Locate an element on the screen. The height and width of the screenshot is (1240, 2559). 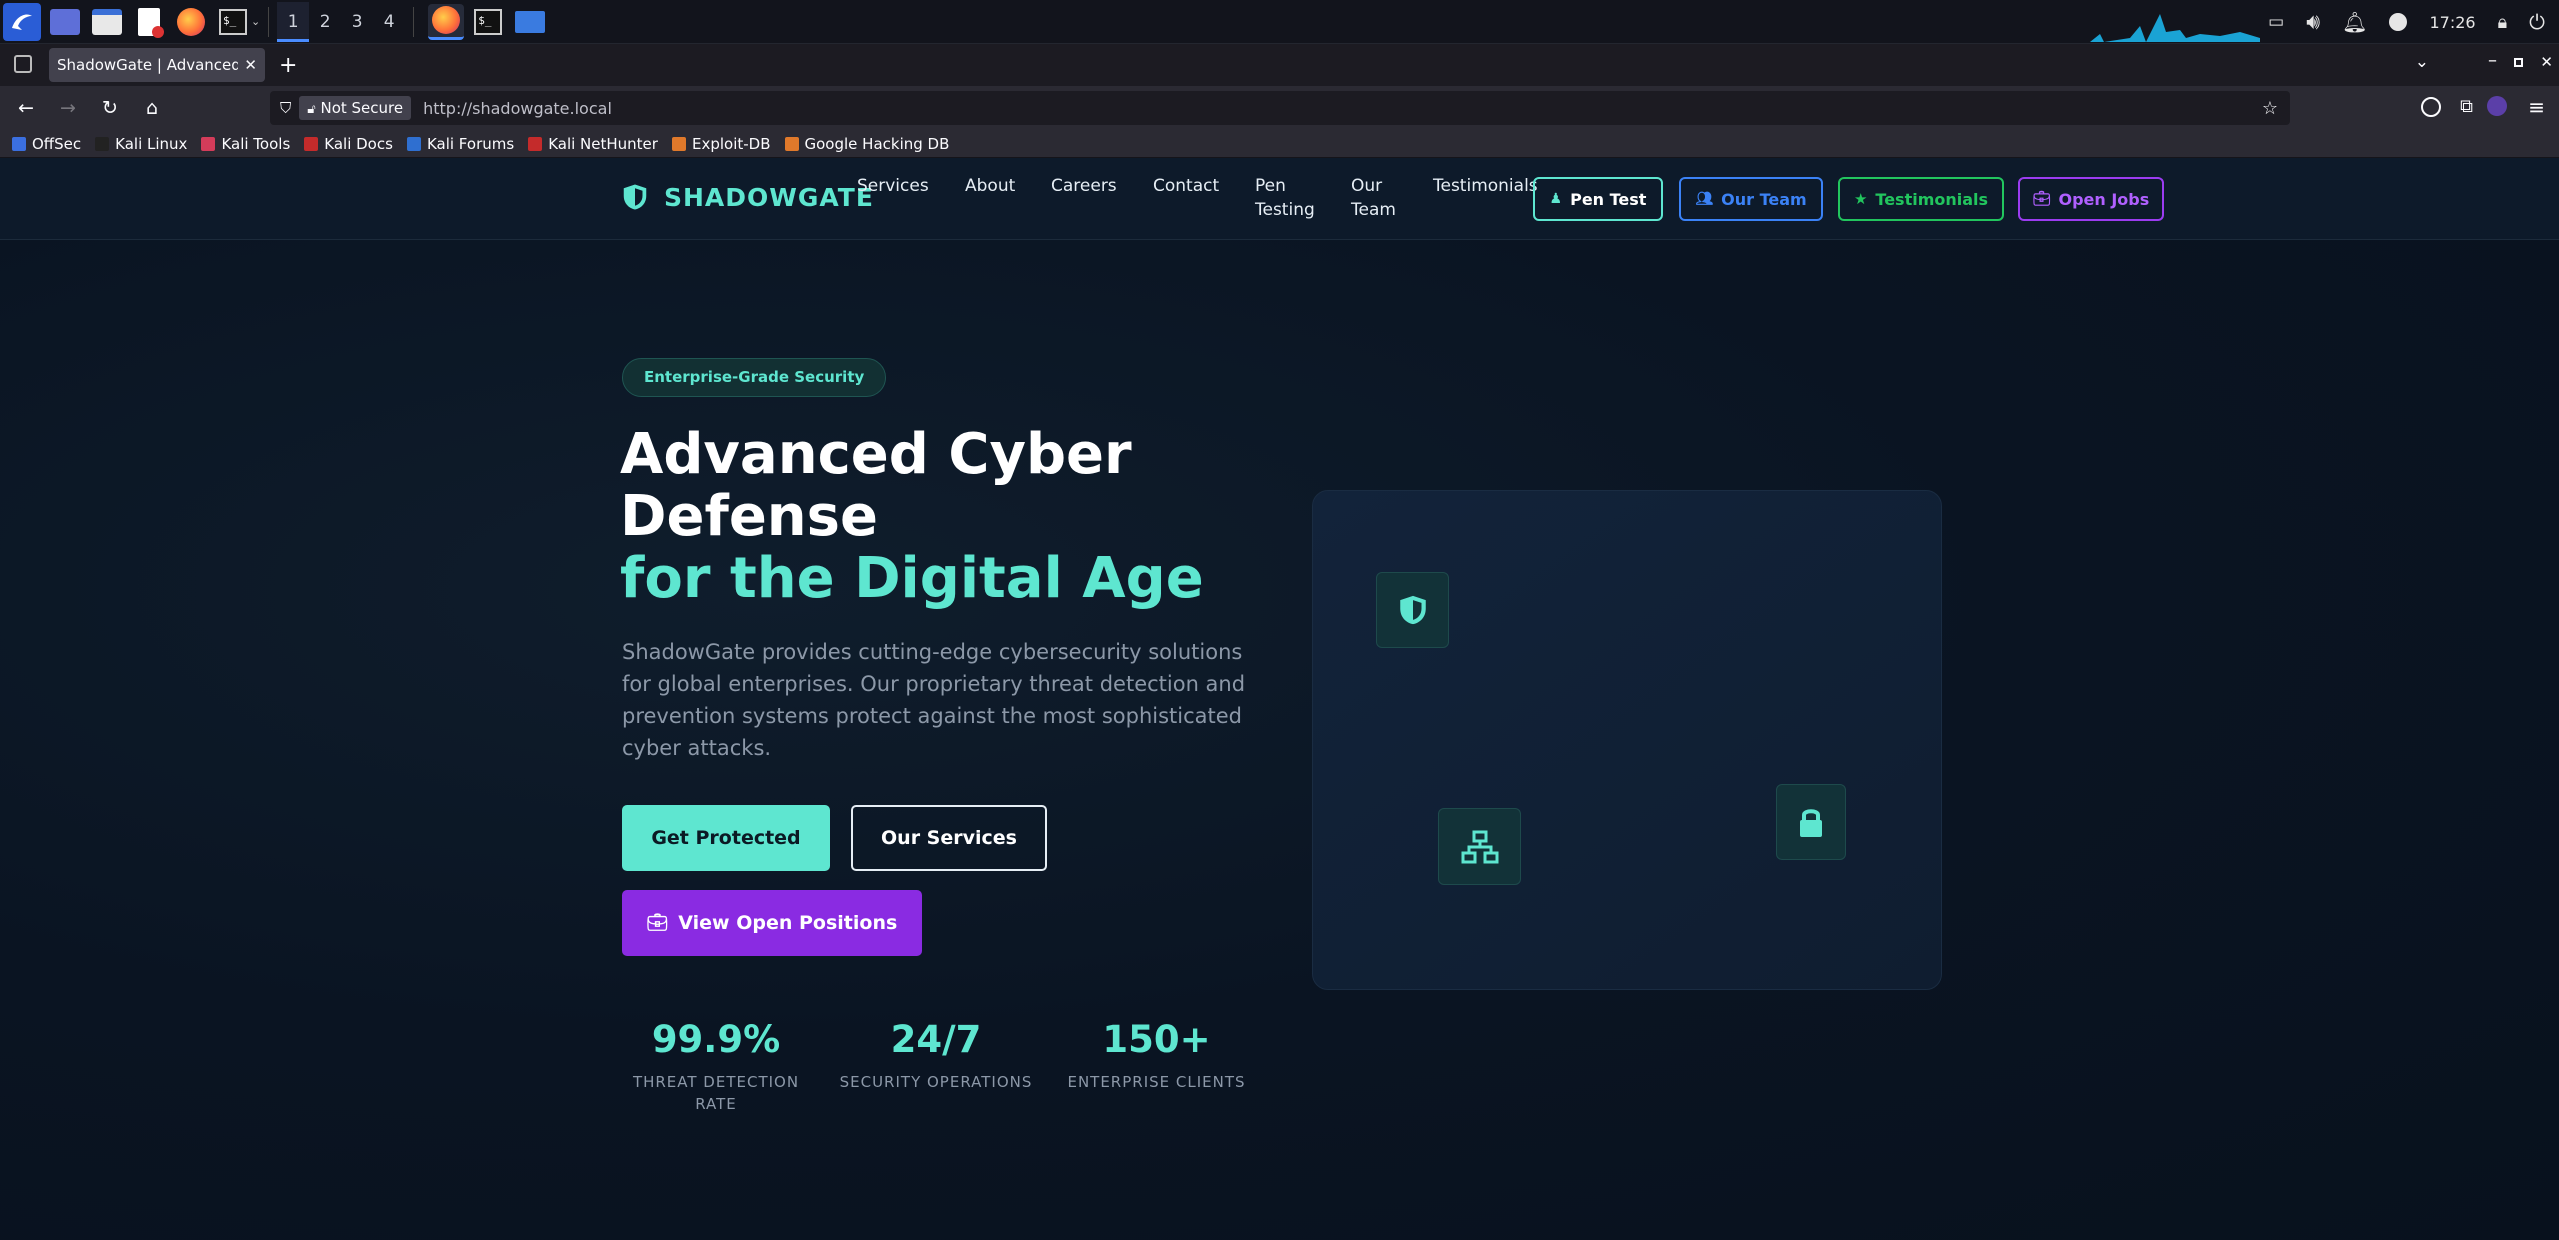
bookmark-label: OffSec is located at coordinates (57, 143).